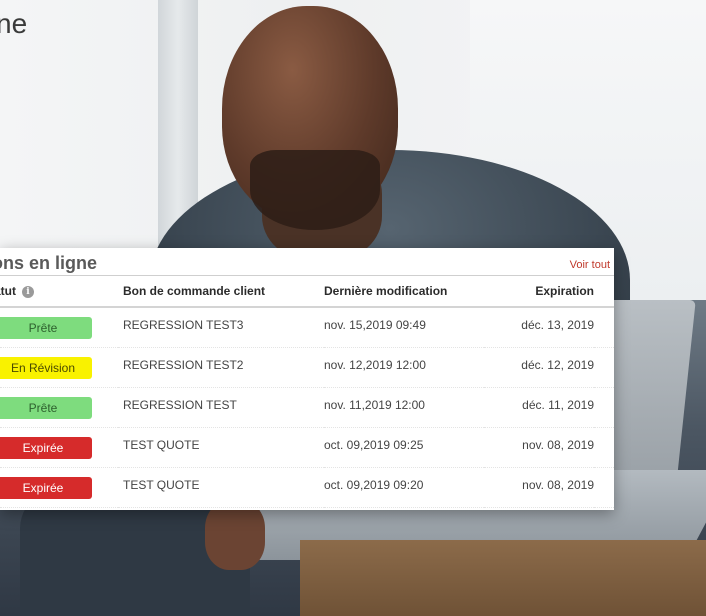  I want to click on modified-cell: nov. 12,2019 12:00, so click(404, 367).